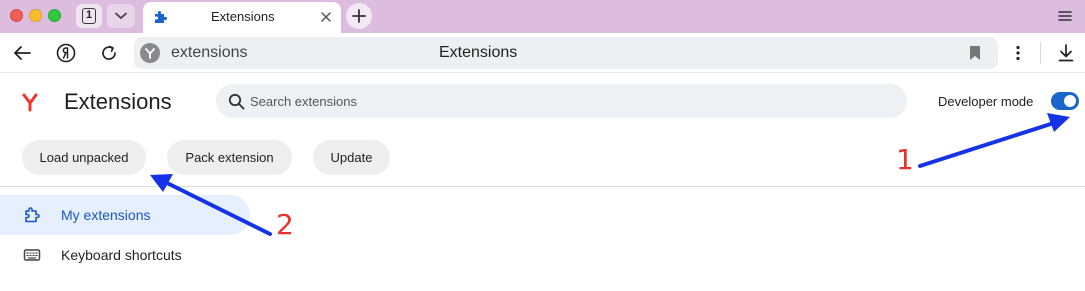 The height and width of the screenshot is (291, 1085). I want to click on tab-count: 1, so click(89, 16).